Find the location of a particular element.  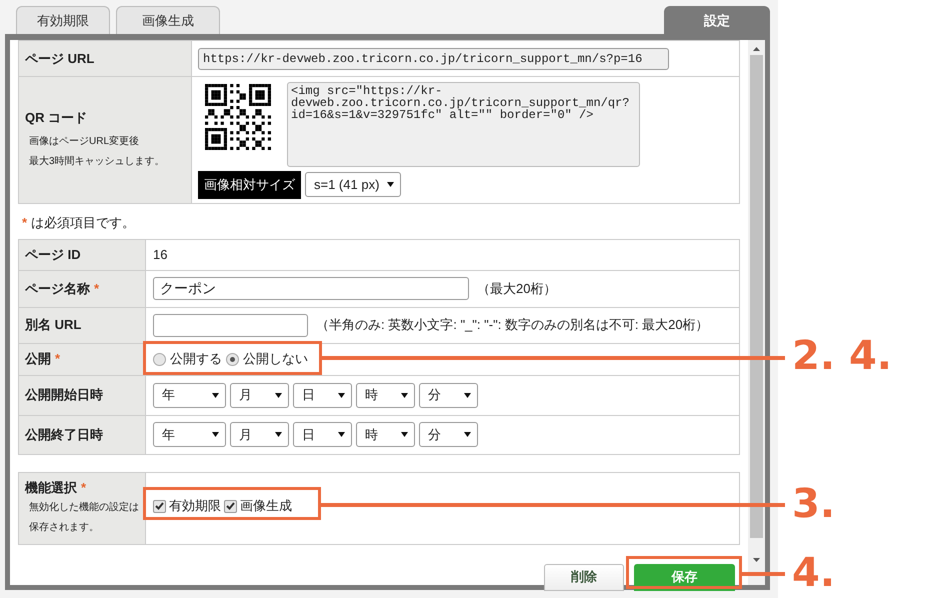

radio-label: 公開しない is located at coordinates (275, 359).